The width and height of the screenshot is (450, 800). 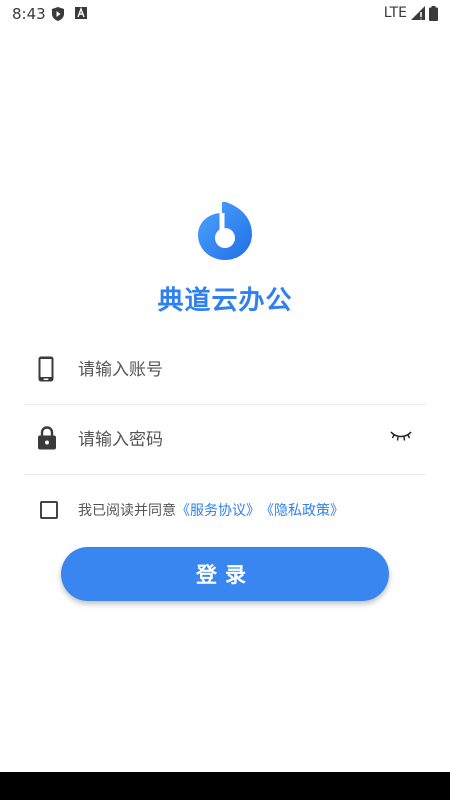 What do you see at coordinates (302, 510) in the screenshot?
I see `privacy-policy-link: 《隐私政策》` at bounding box center [302, 510].